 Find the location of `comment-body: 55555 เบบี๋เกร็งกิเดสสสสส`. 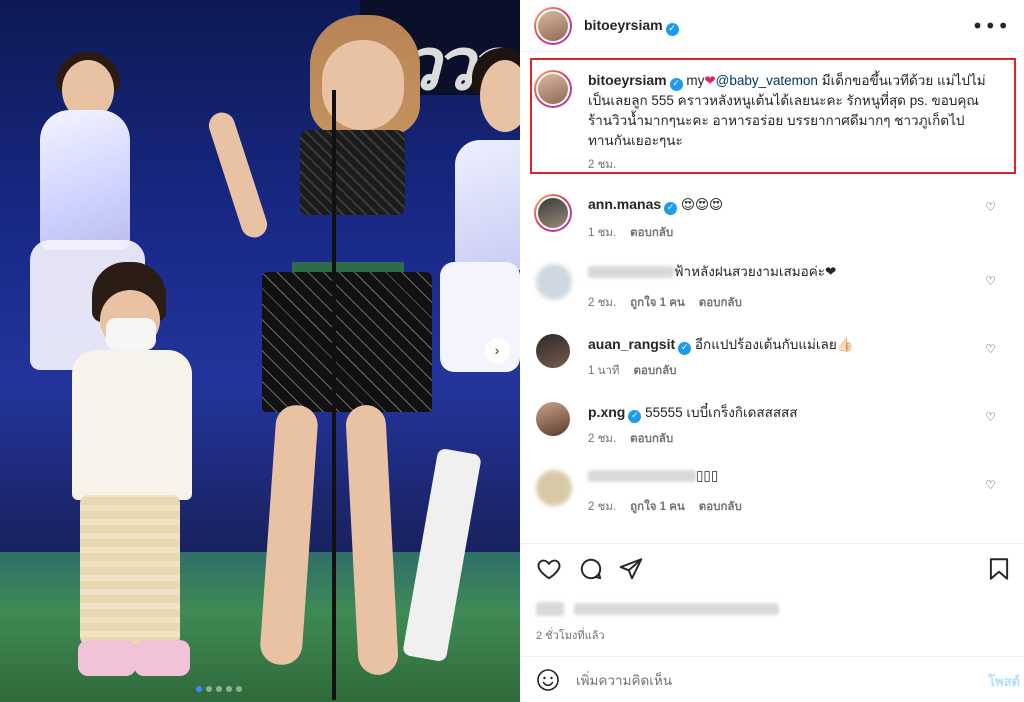

comment-body: 55555 เบบี๋เกร็งกิเดสสสสส is located at coordinates (721, 412).